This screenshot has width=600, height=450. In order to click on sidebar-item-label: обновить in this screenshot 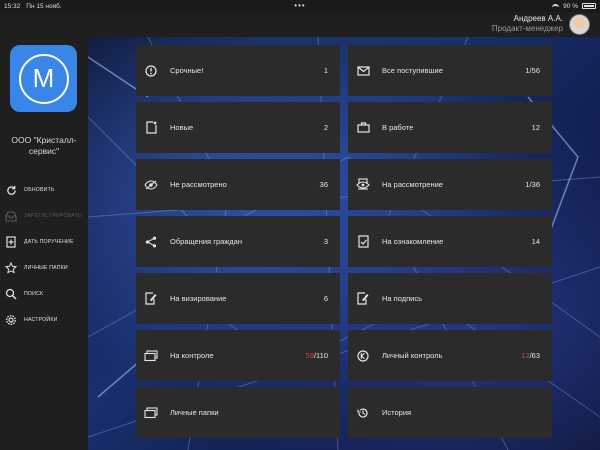, I will do `click(39, 190)`.